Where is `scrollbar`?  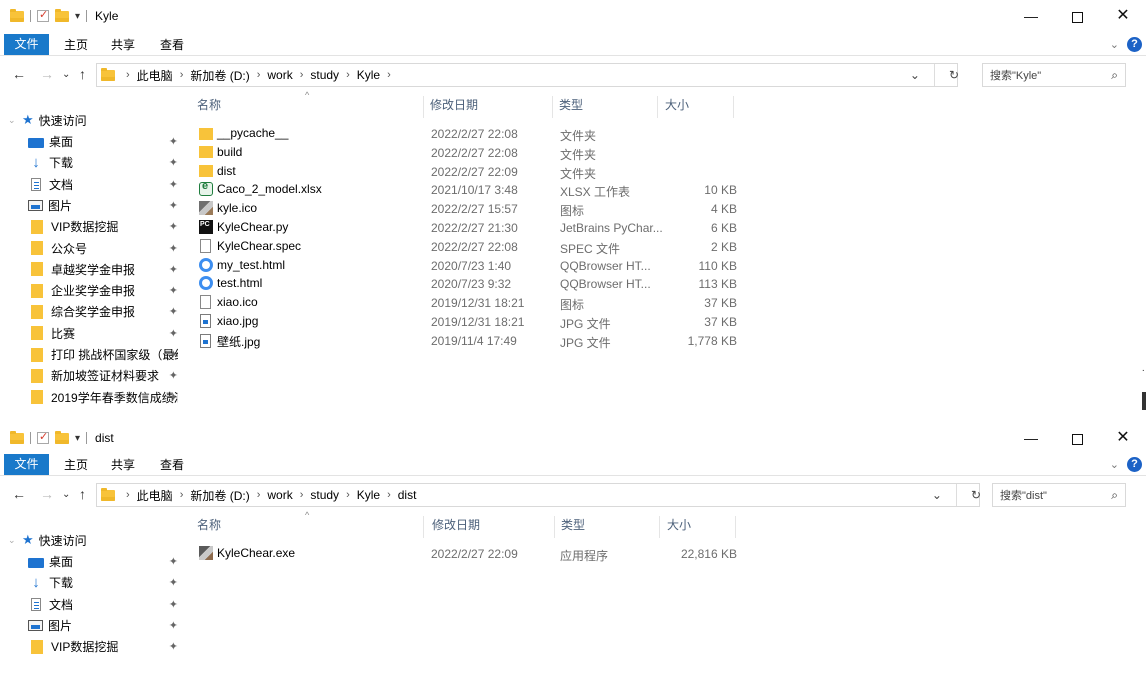 scrollbar is located at coordinates (1144, 401).